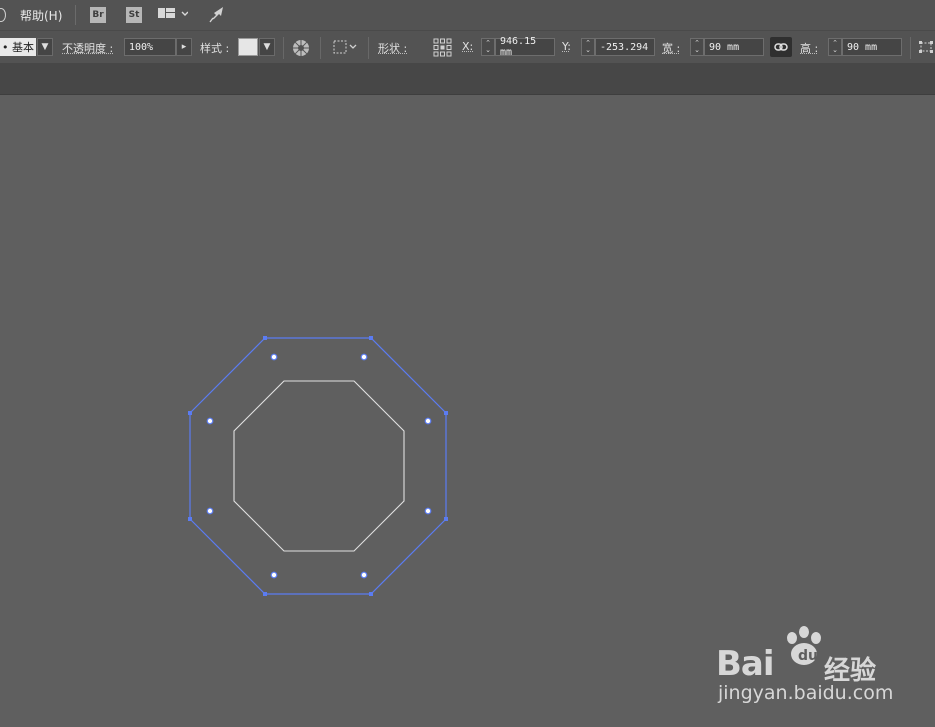  Describe the element at coordinates (218, 14) in the screenshot. I see `rocket-icon` at that location.